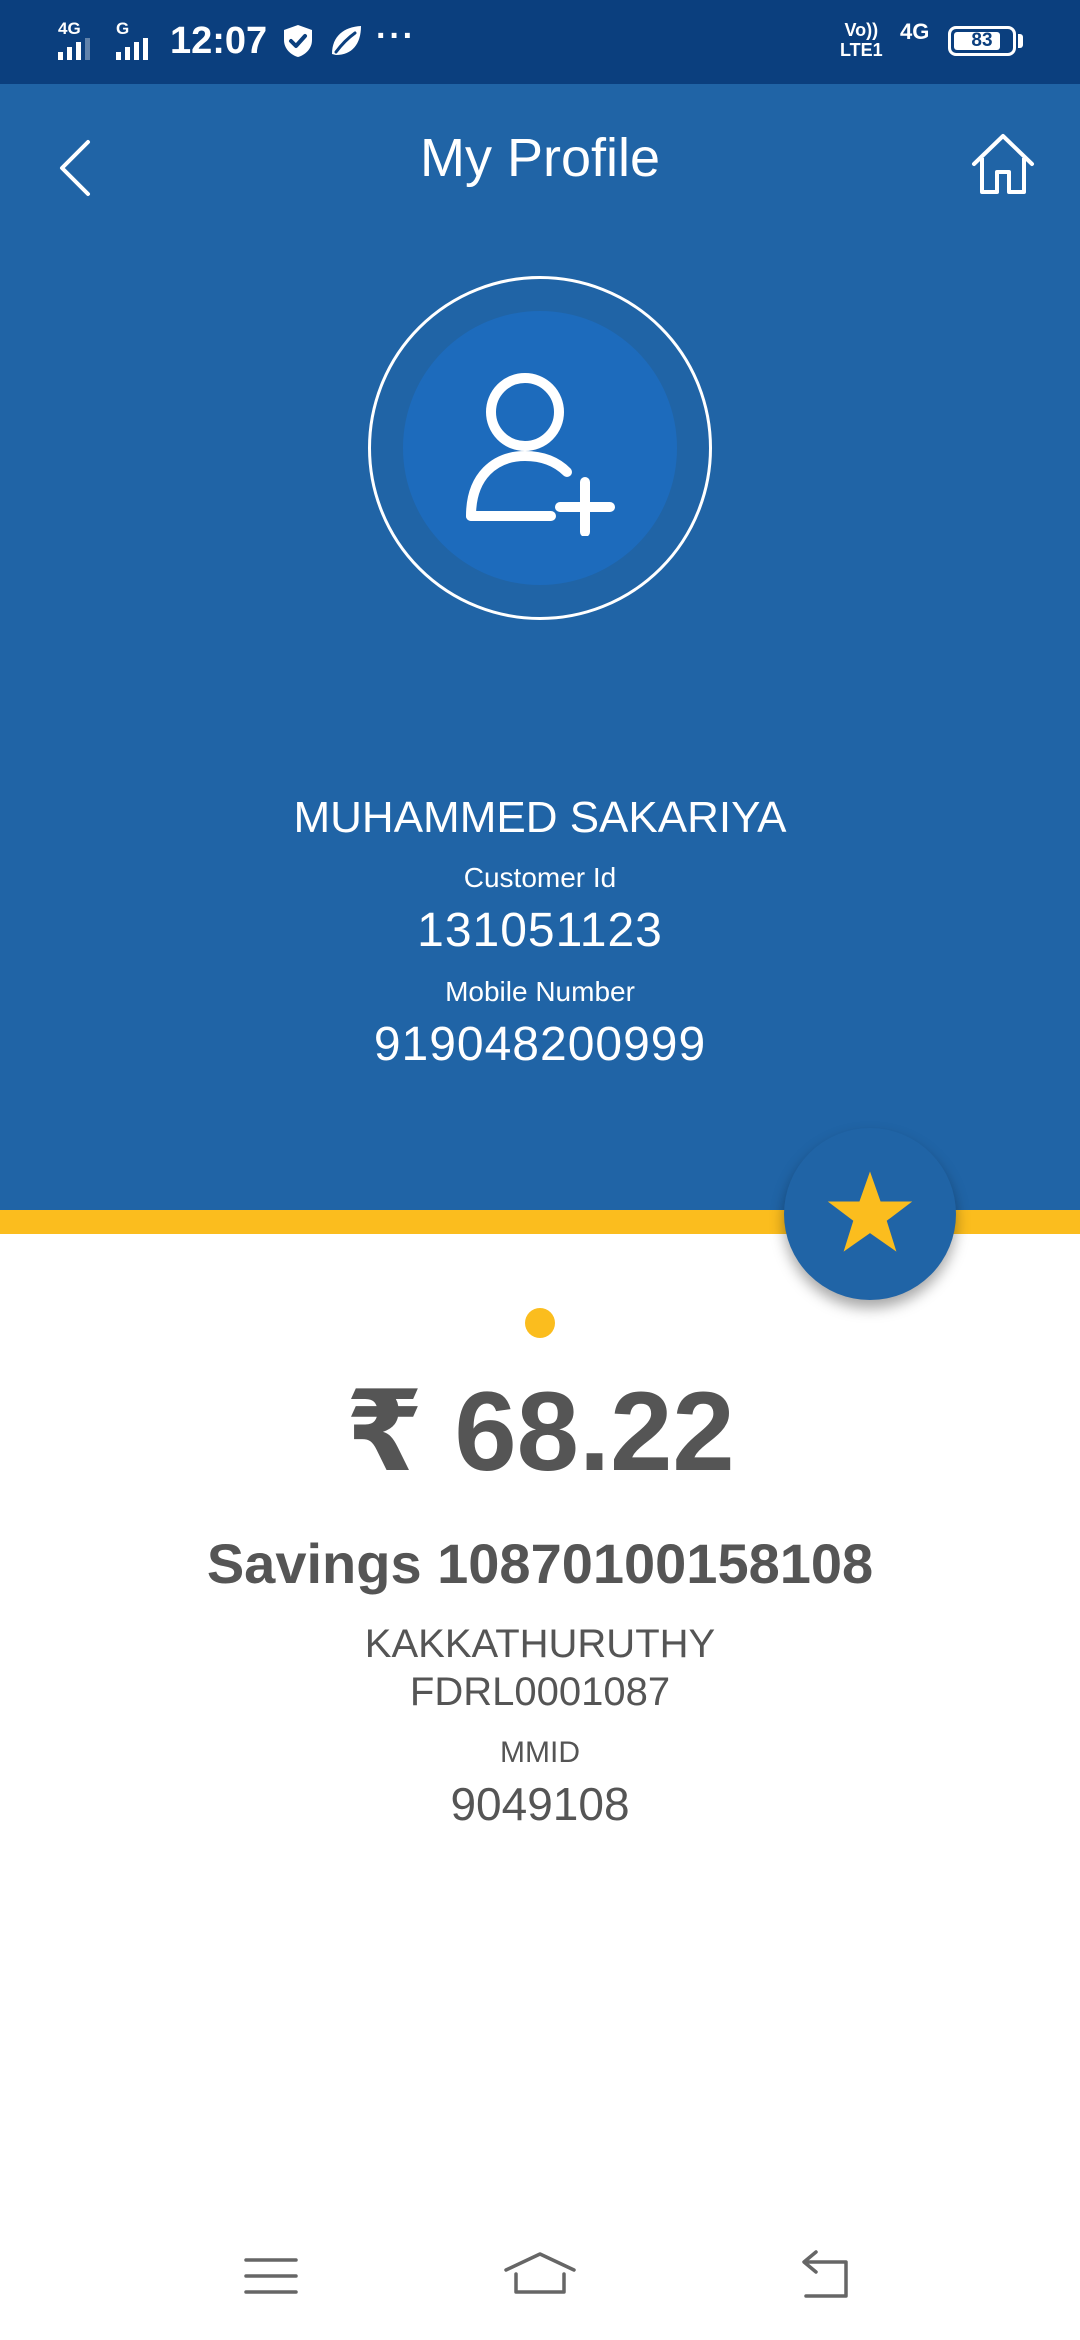 The width and height of the screenshot is (1080, 2340). I want to click on system-home-button, so click(540, 2275).